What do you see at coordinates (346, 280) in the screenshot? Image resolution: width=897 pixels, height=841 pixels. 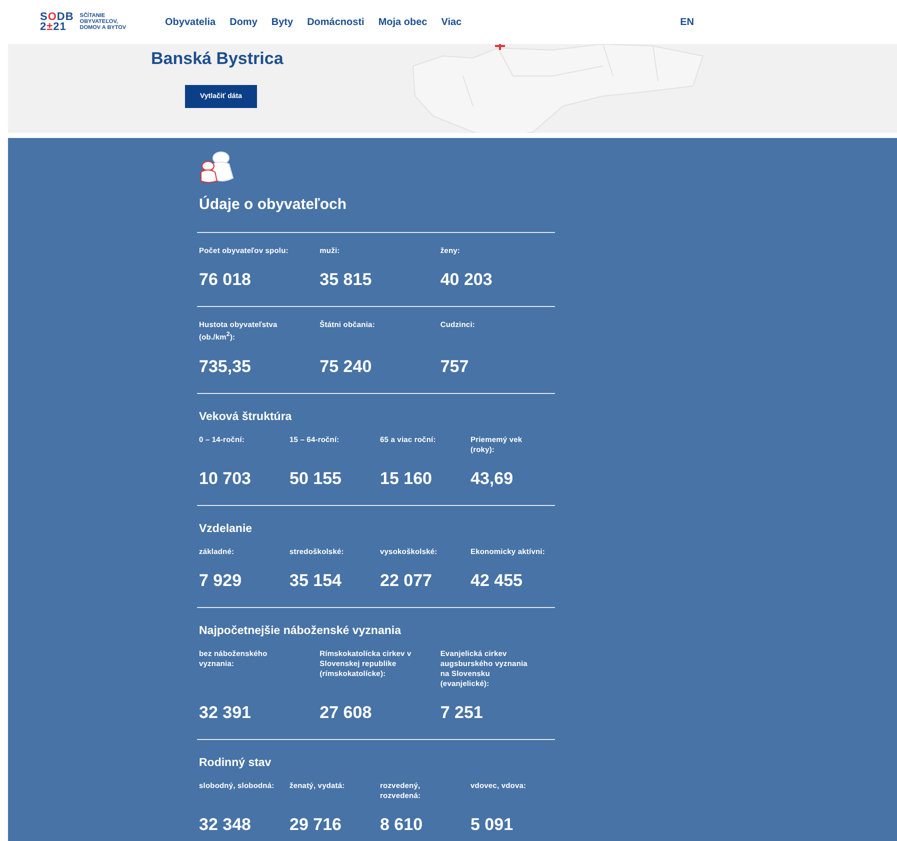 I see `stat-value: 35 815` at bounding box center [346, 280].